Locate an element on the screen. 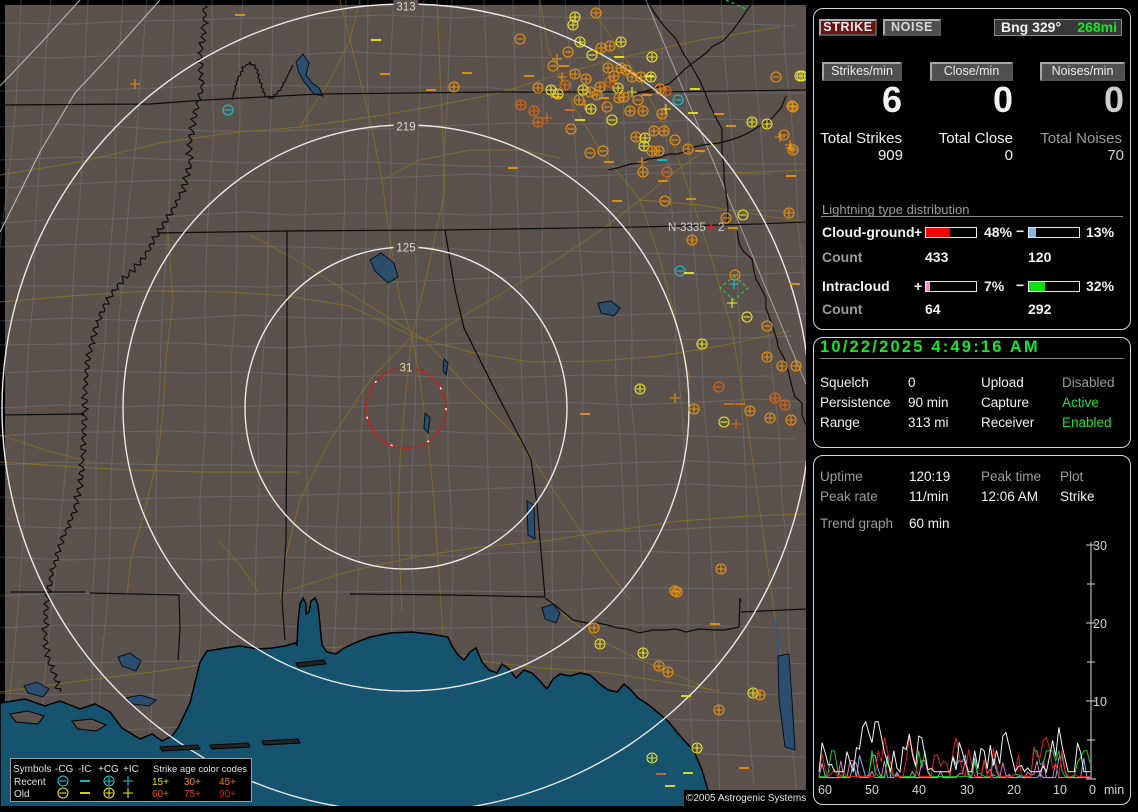 Image resolution: width=1138 pixels, height=812 pixels. svg-text: +CG is located at coordinates (108, 769).